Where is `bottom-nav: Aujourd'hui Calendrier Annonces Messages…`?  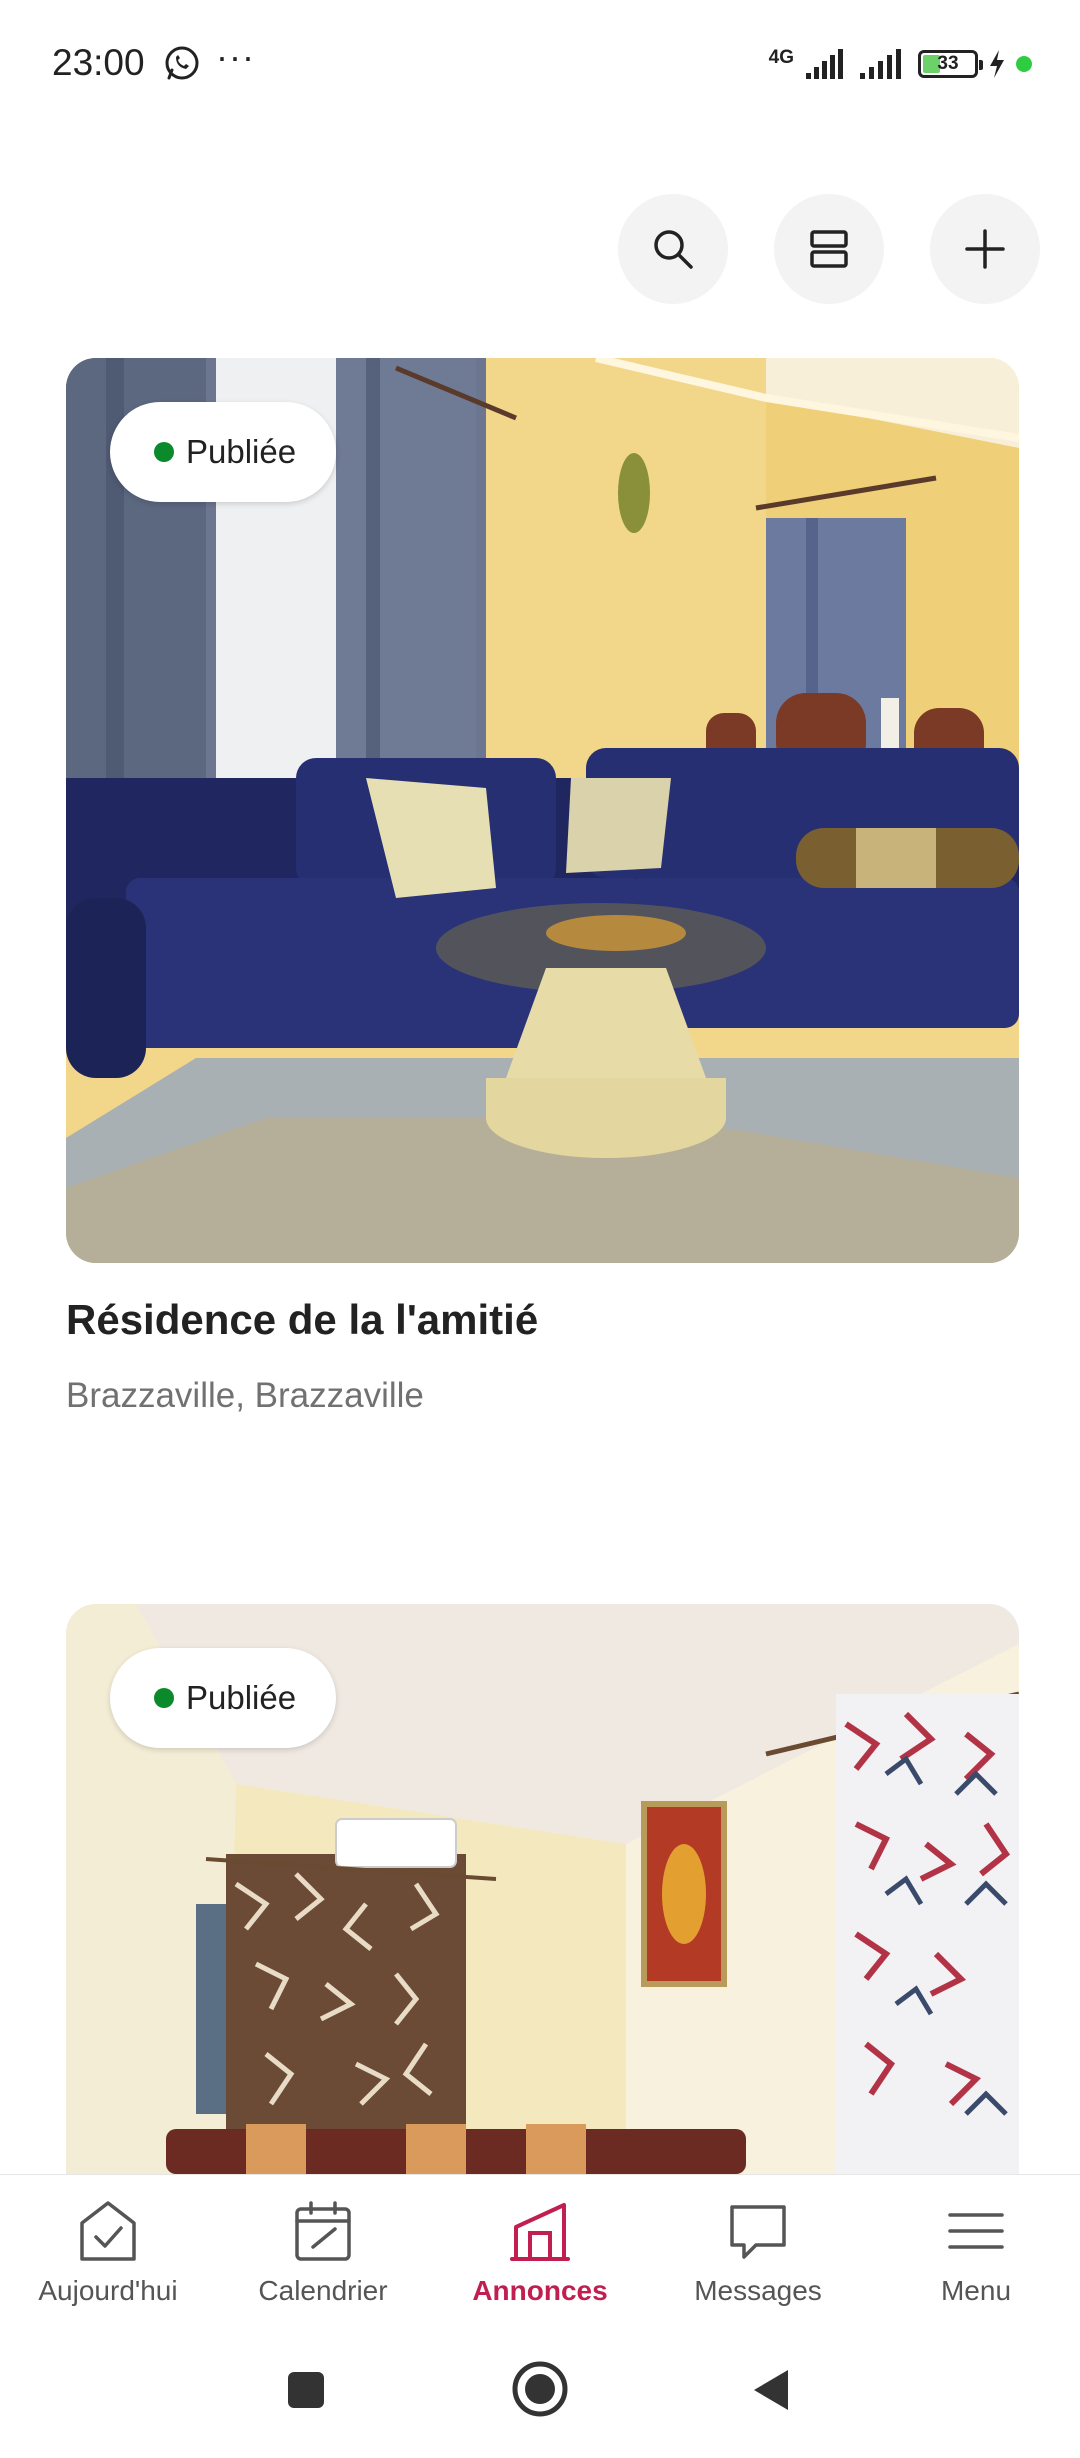
bottom-nav: Aujourd'hui Calendrier Annonces Messages… is located at coordinates (540, 2252).